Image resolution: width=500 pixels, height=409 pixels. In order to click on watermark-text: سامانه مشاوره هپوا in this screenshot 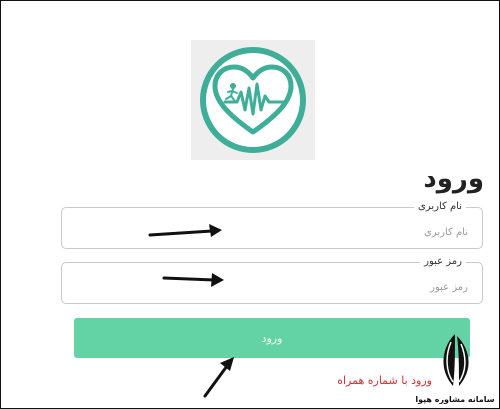, I will do `click(455, 399)`.